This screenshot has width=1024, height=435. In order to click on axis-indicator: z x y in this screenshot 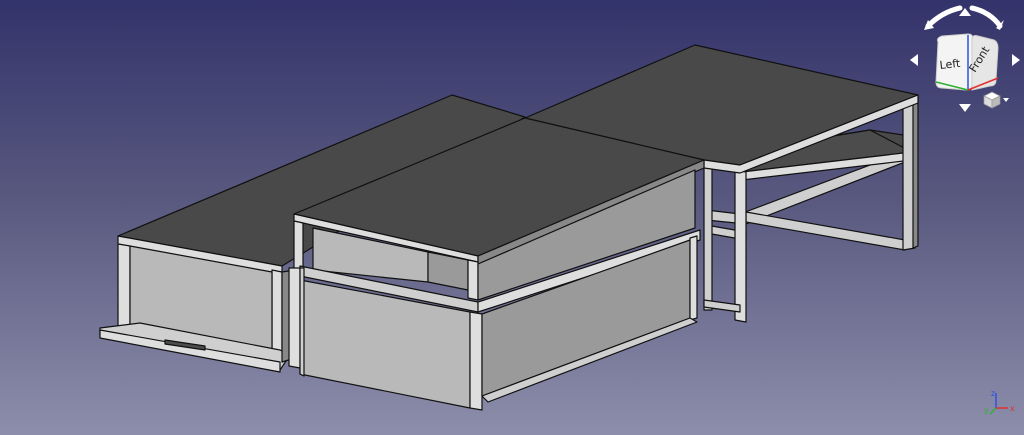, I will do `click(999, 402)`.